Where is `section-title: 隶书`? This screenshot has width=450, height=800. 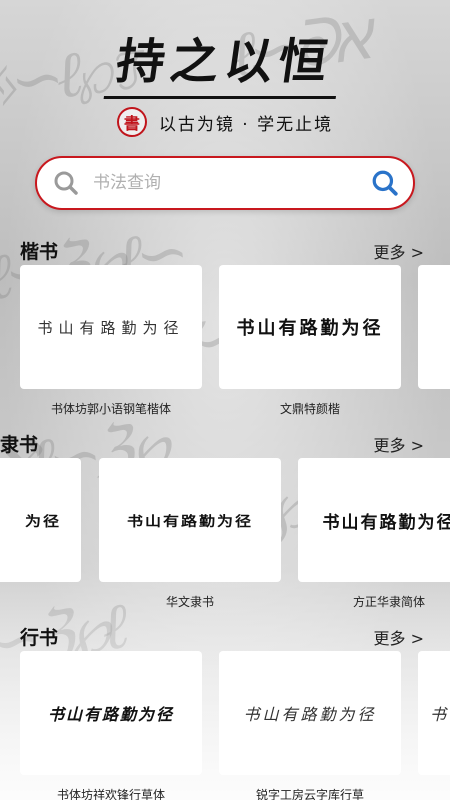
section-title: 隶书 is located at coordinates (19, 445).